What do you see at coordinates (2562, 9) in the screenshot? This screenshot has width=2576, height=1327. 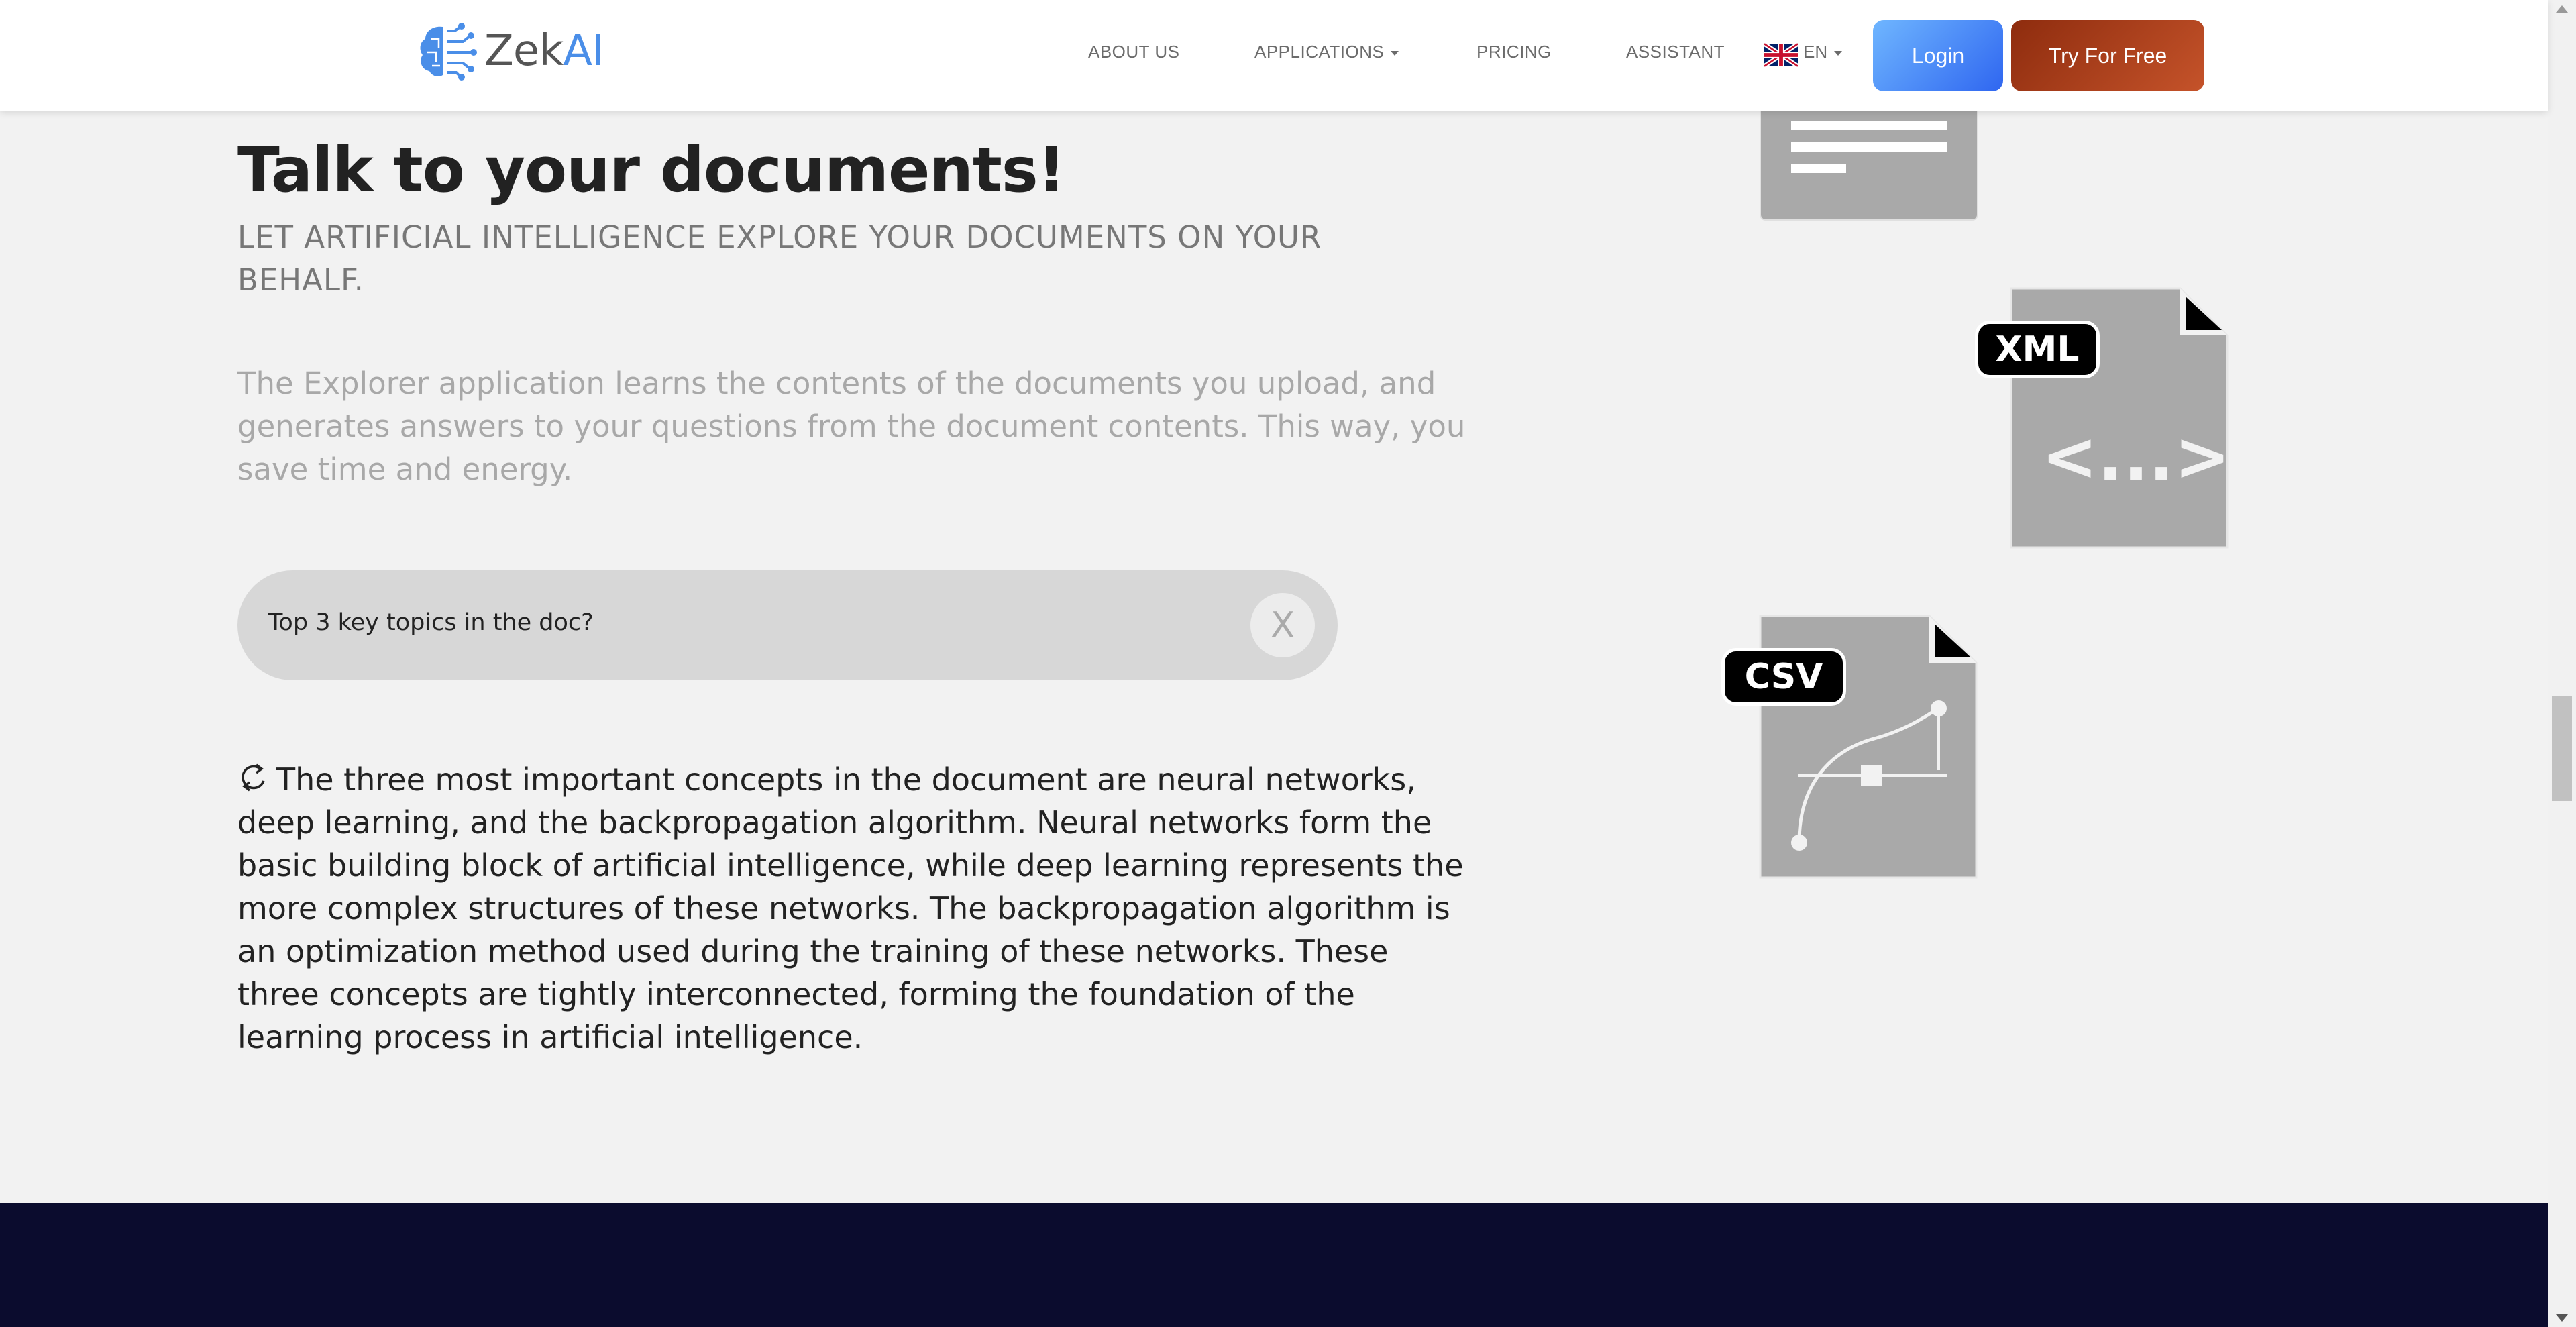 I see `scroll-up-arrow-icon` at bounding box center [2562, 9].